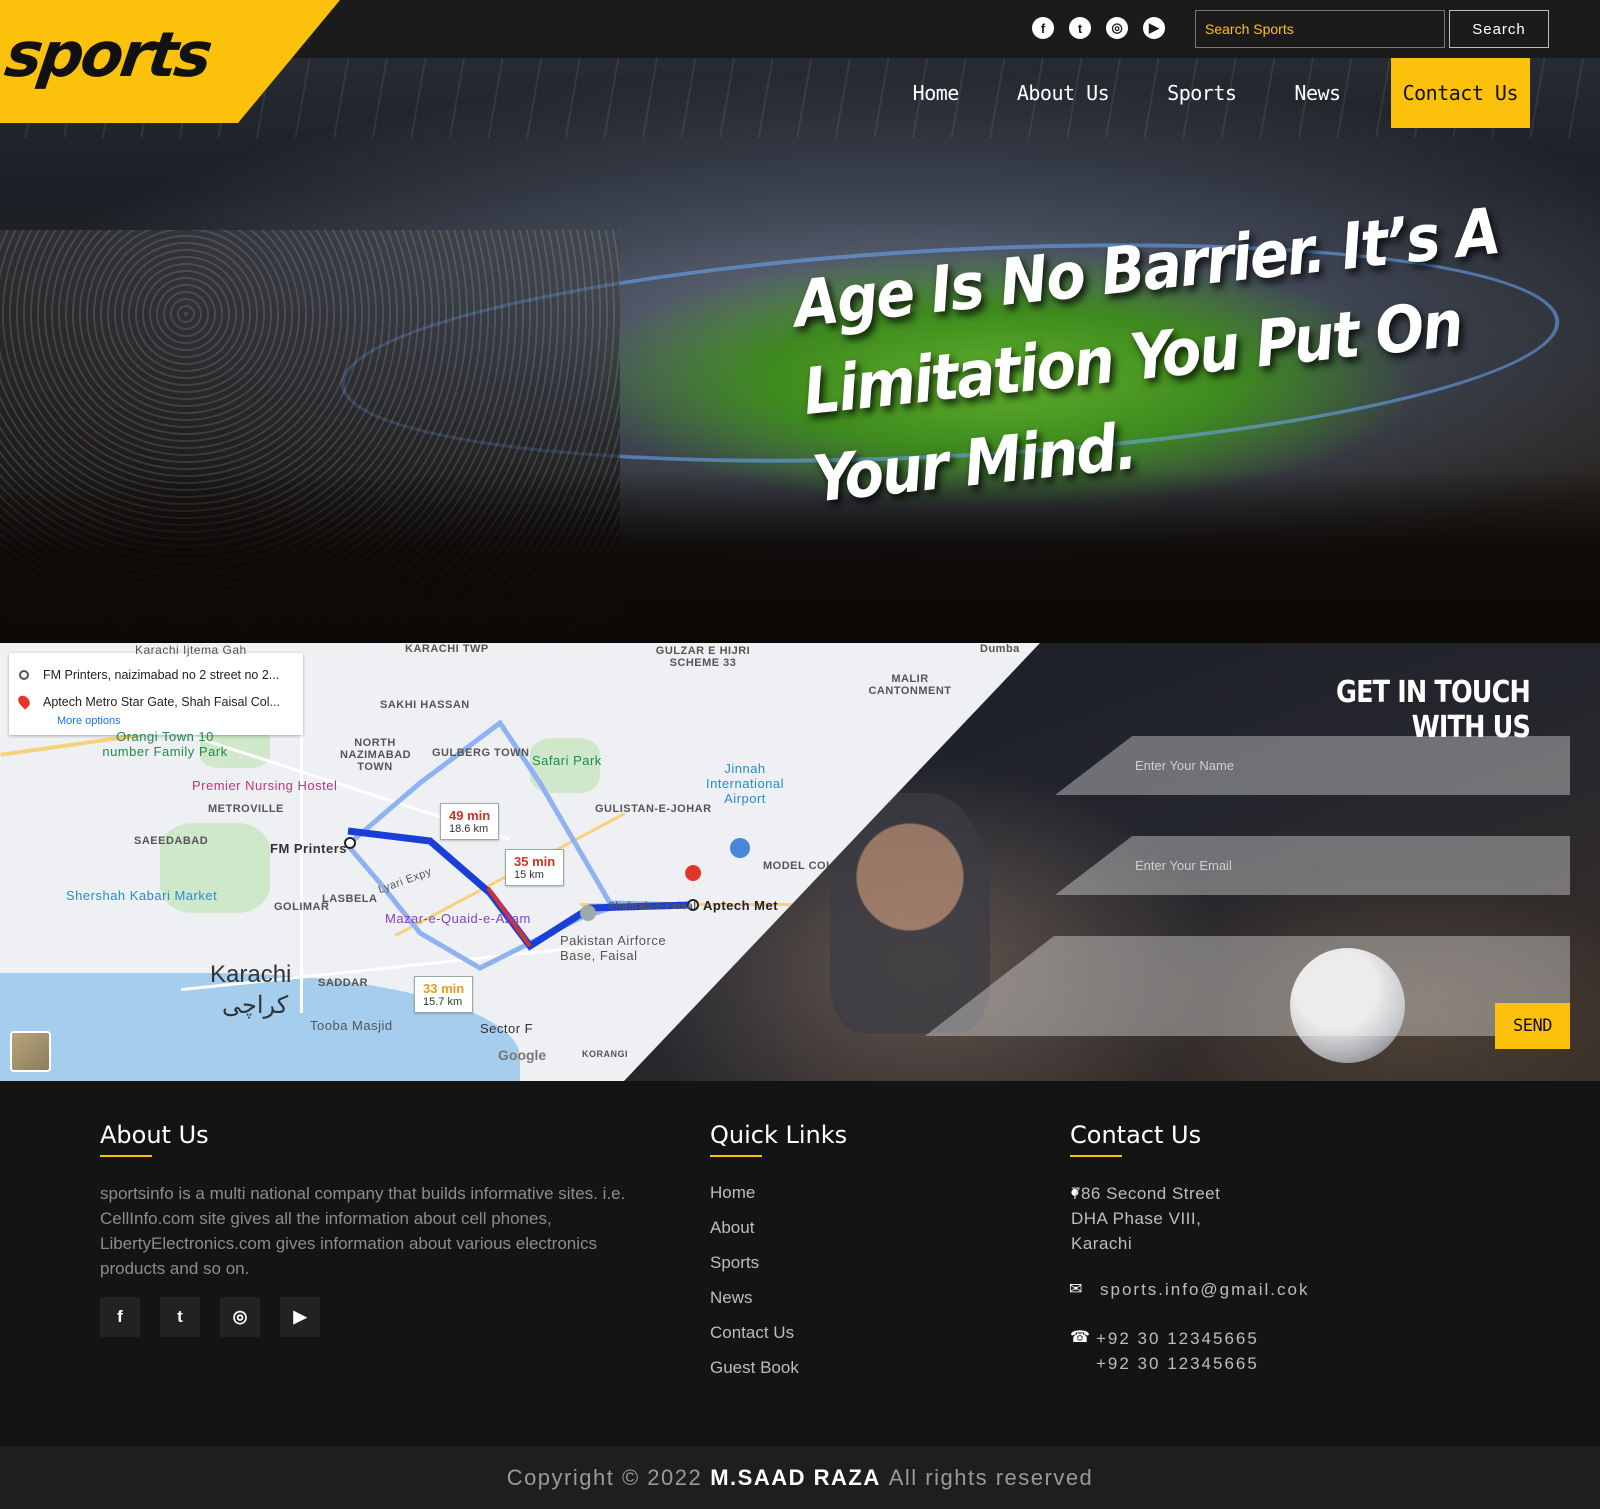 This screenshot has height=1509, width=1600. Describe the element at coordinates (779, 1139) in the screenshot. I see `footer-quick-links-title: Quick Links` at that location.